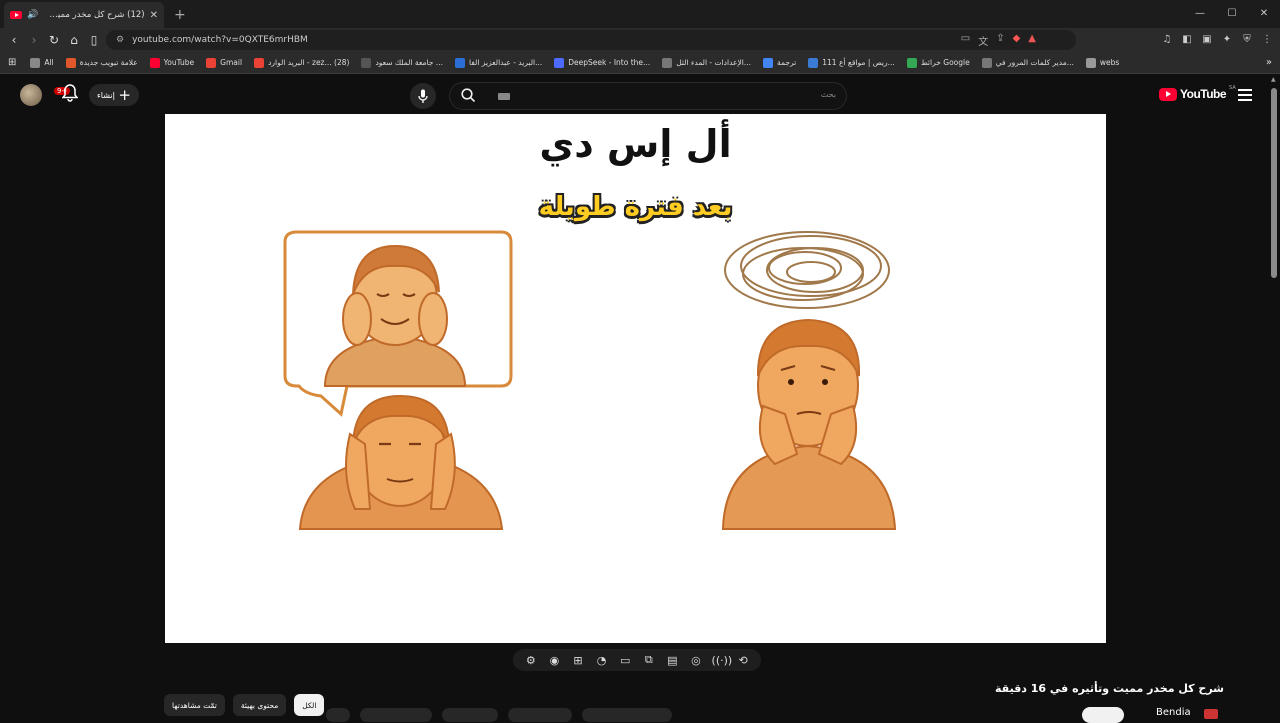 Image resolution: width=1280 pixels, height=723 pixels. What do you see at coordinates (423, 96) in the screenshot?
I see `voice-search-icon` at bounding box center [423, 96].